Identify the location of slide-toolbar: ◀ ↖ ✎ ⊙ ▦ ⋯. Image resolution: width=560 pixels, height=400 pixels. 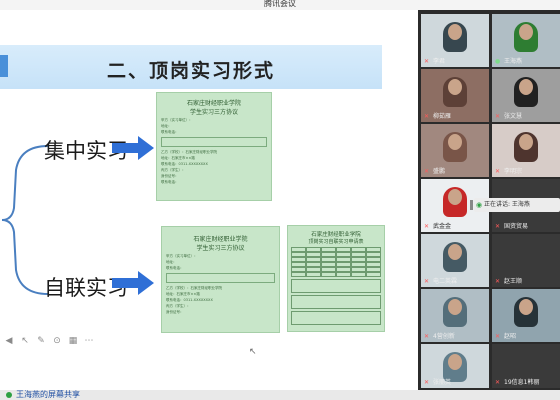
(49, 341).